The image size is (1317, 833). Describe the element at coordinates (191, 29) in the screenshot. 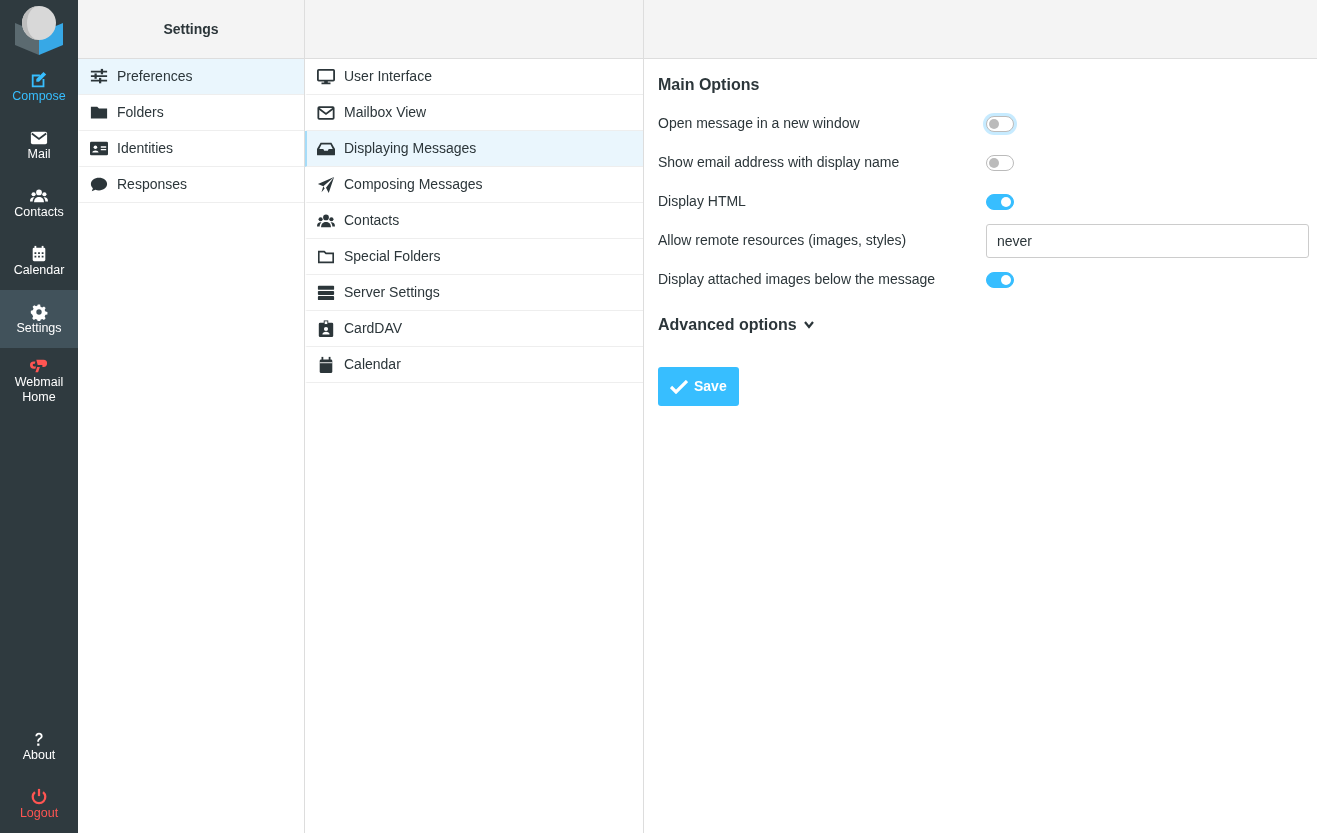

I see `pane-title: Settings` at that location.